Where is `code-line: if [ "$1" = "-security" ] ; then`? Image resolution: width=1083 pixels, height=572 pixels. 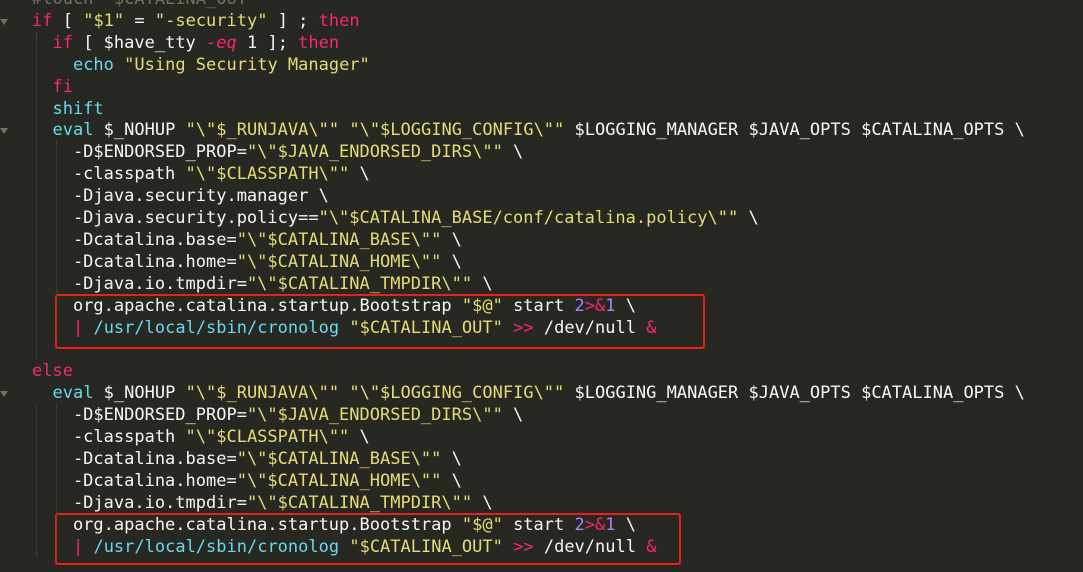 code-line: if [ "$1" = "-security" ] ; then is located at coordinates (196, 21).